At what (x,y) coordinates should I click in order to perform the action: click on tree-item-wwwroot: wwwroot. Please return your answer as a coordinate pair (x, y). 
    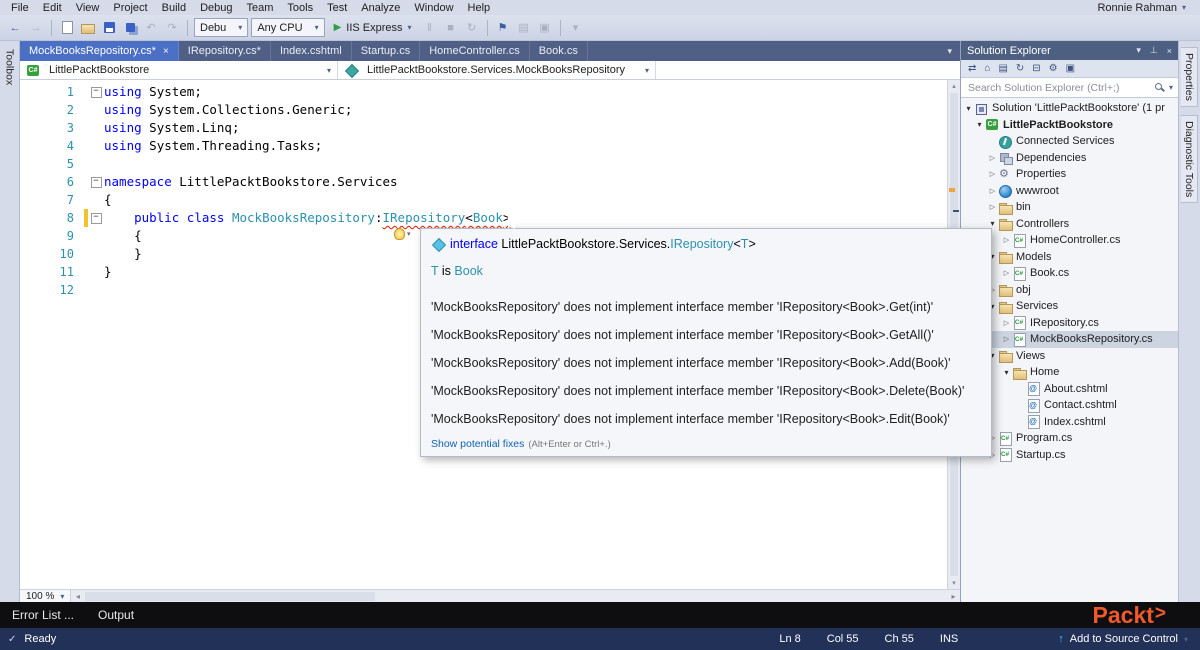
    Looking at the image, I should click on (1069, 191).